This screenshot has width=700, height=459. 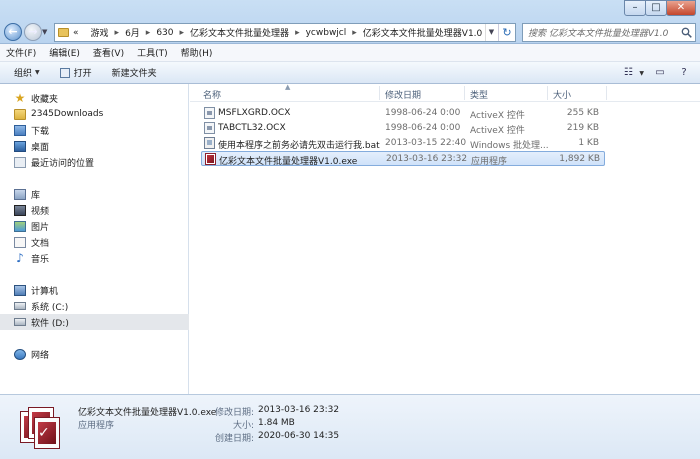 I want to click on sidebar-item-documents: 文档, so click(x=94, y=242).